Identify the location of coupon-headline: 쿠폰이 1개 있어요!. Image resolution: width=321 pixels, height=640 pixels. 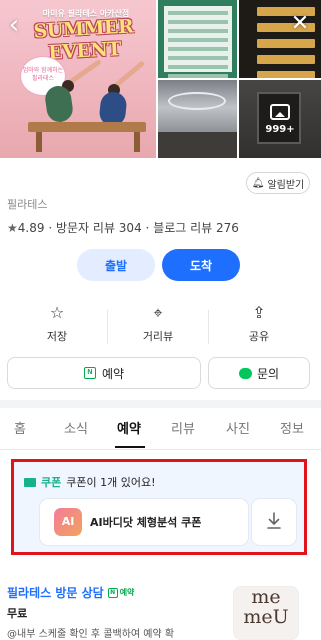
(111, 482).